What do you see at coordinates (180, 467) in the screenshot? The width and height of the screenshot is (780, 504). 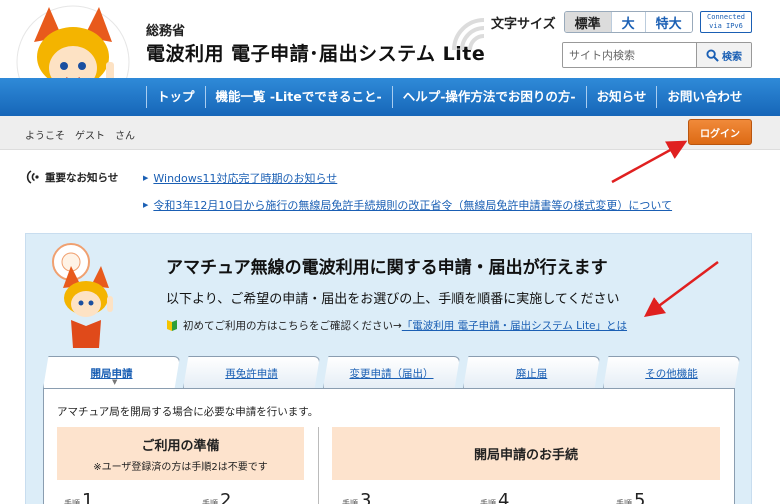 I see `preparation-note: ※ユーザ登録済の方は手順2は不要です` at bounding box center [180, 467].